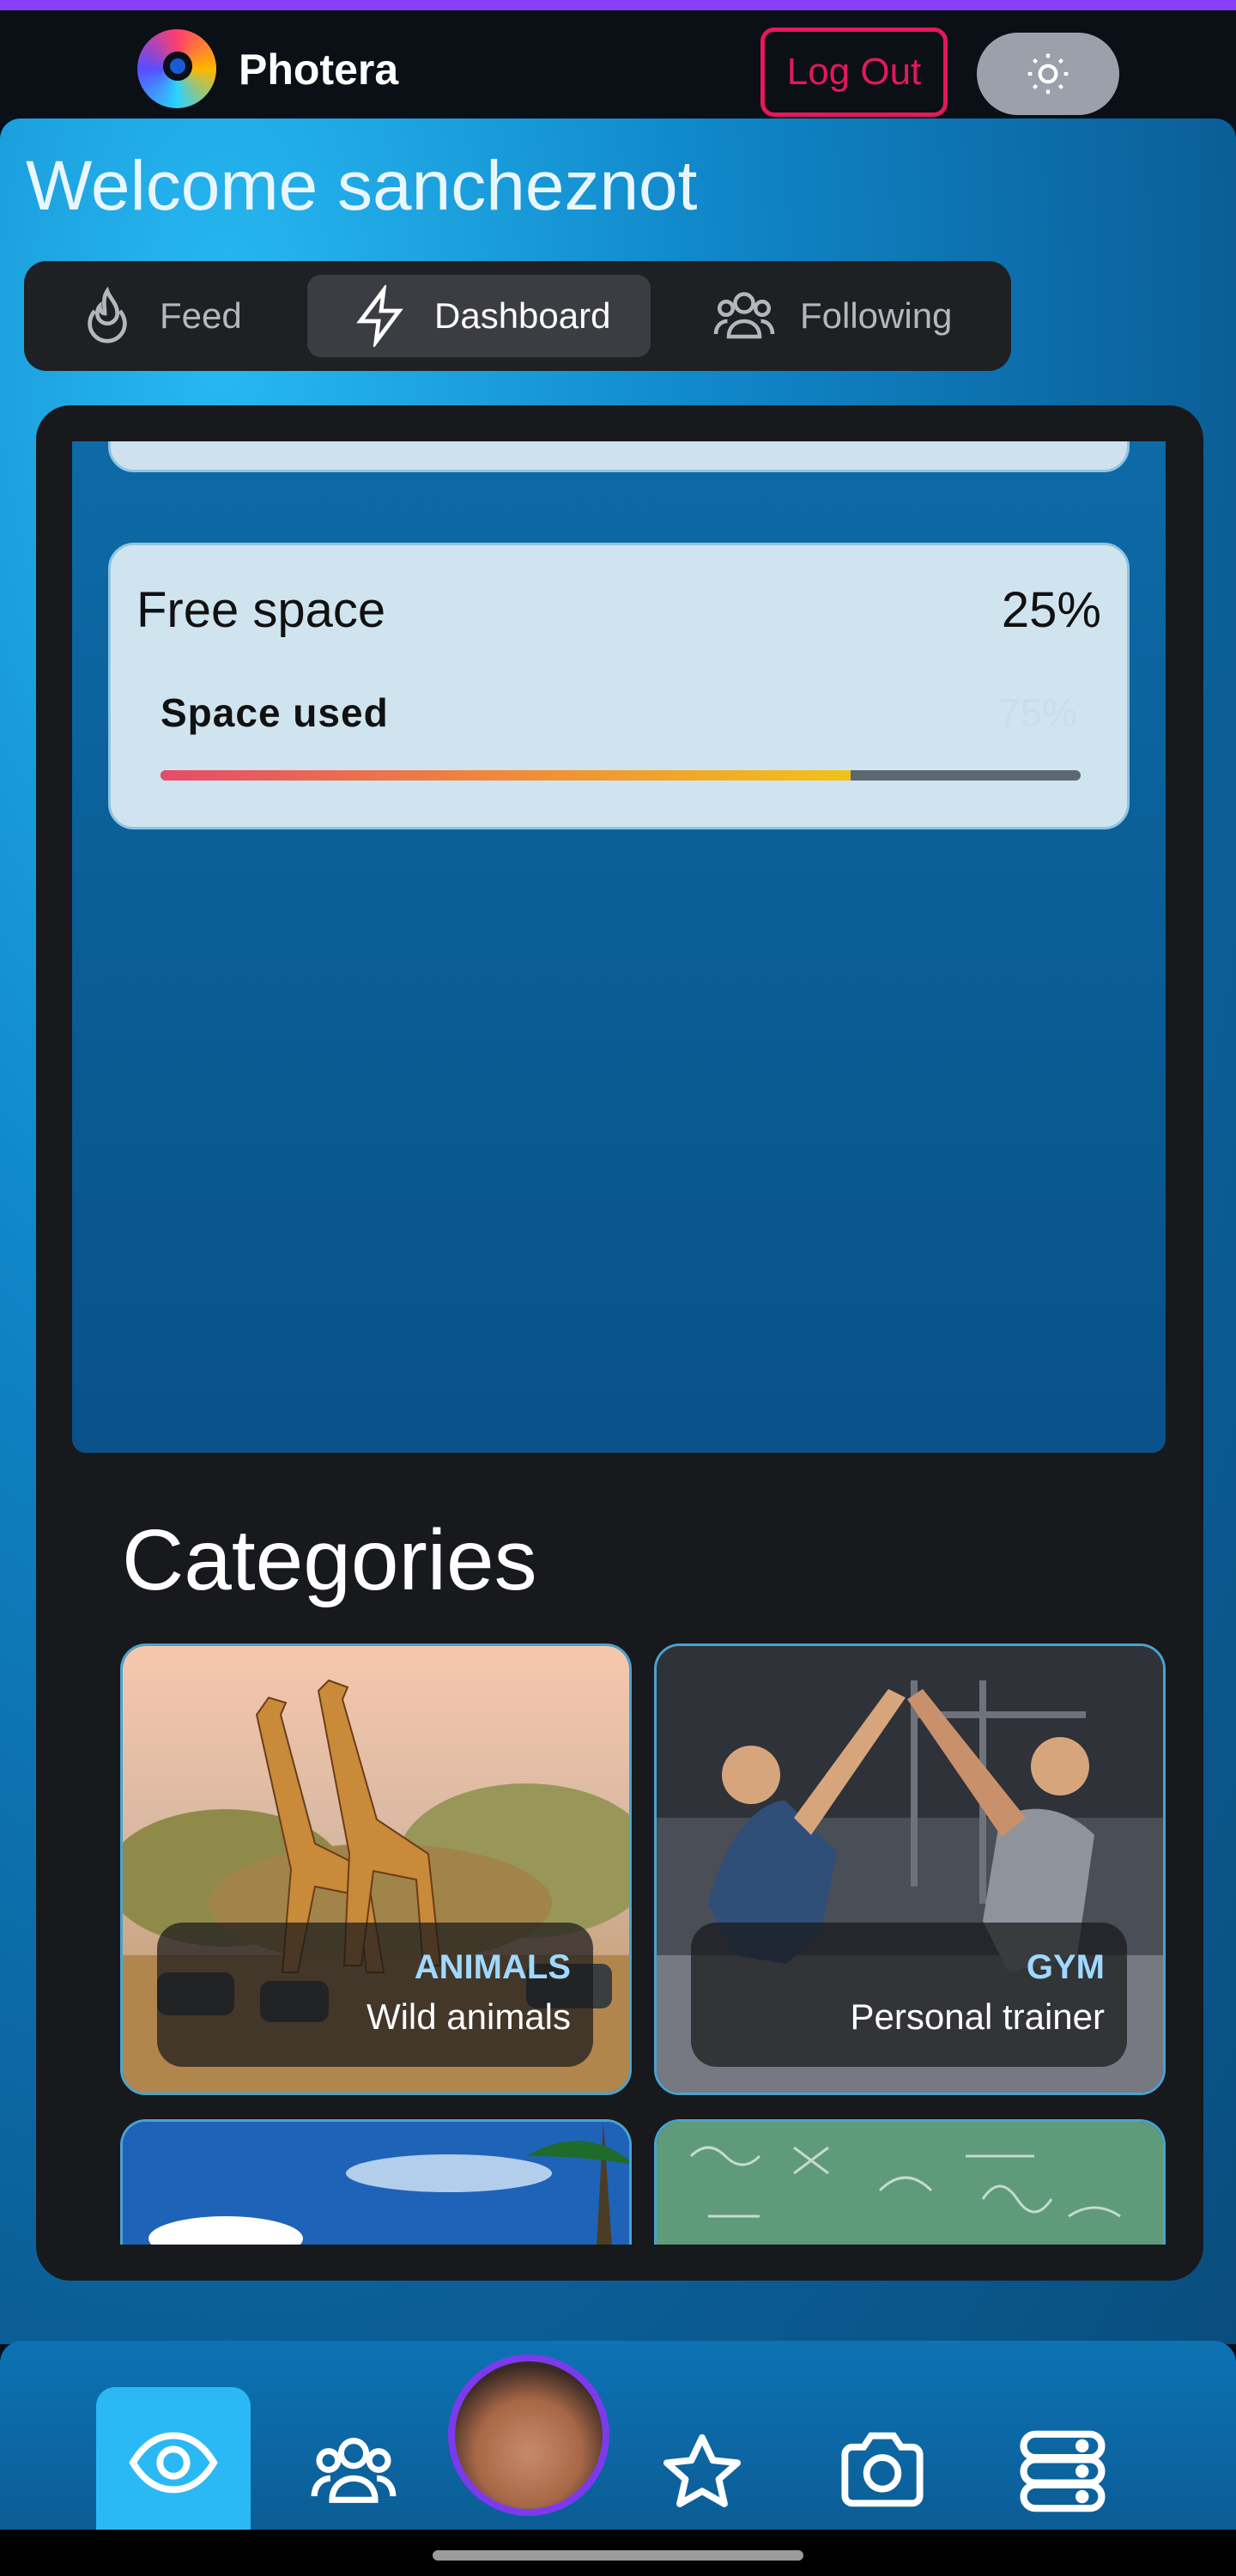 Image resolution: width=1236 pixels, height=2576 pixels. I want to click on category-tile-gym: GYM Personal trainer, so click(910, 1869).